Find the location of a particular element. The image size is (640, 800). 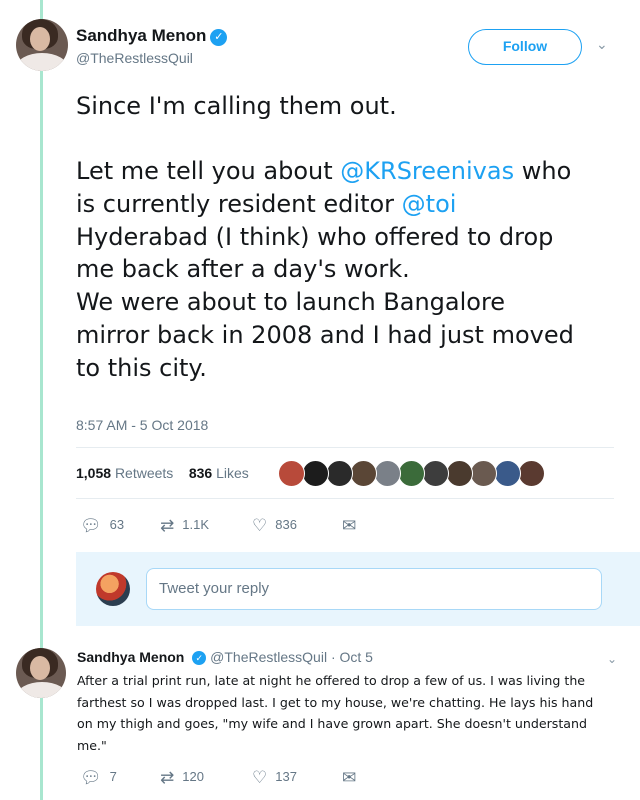

likes-label: Likes is located at coordinates (232, 473).